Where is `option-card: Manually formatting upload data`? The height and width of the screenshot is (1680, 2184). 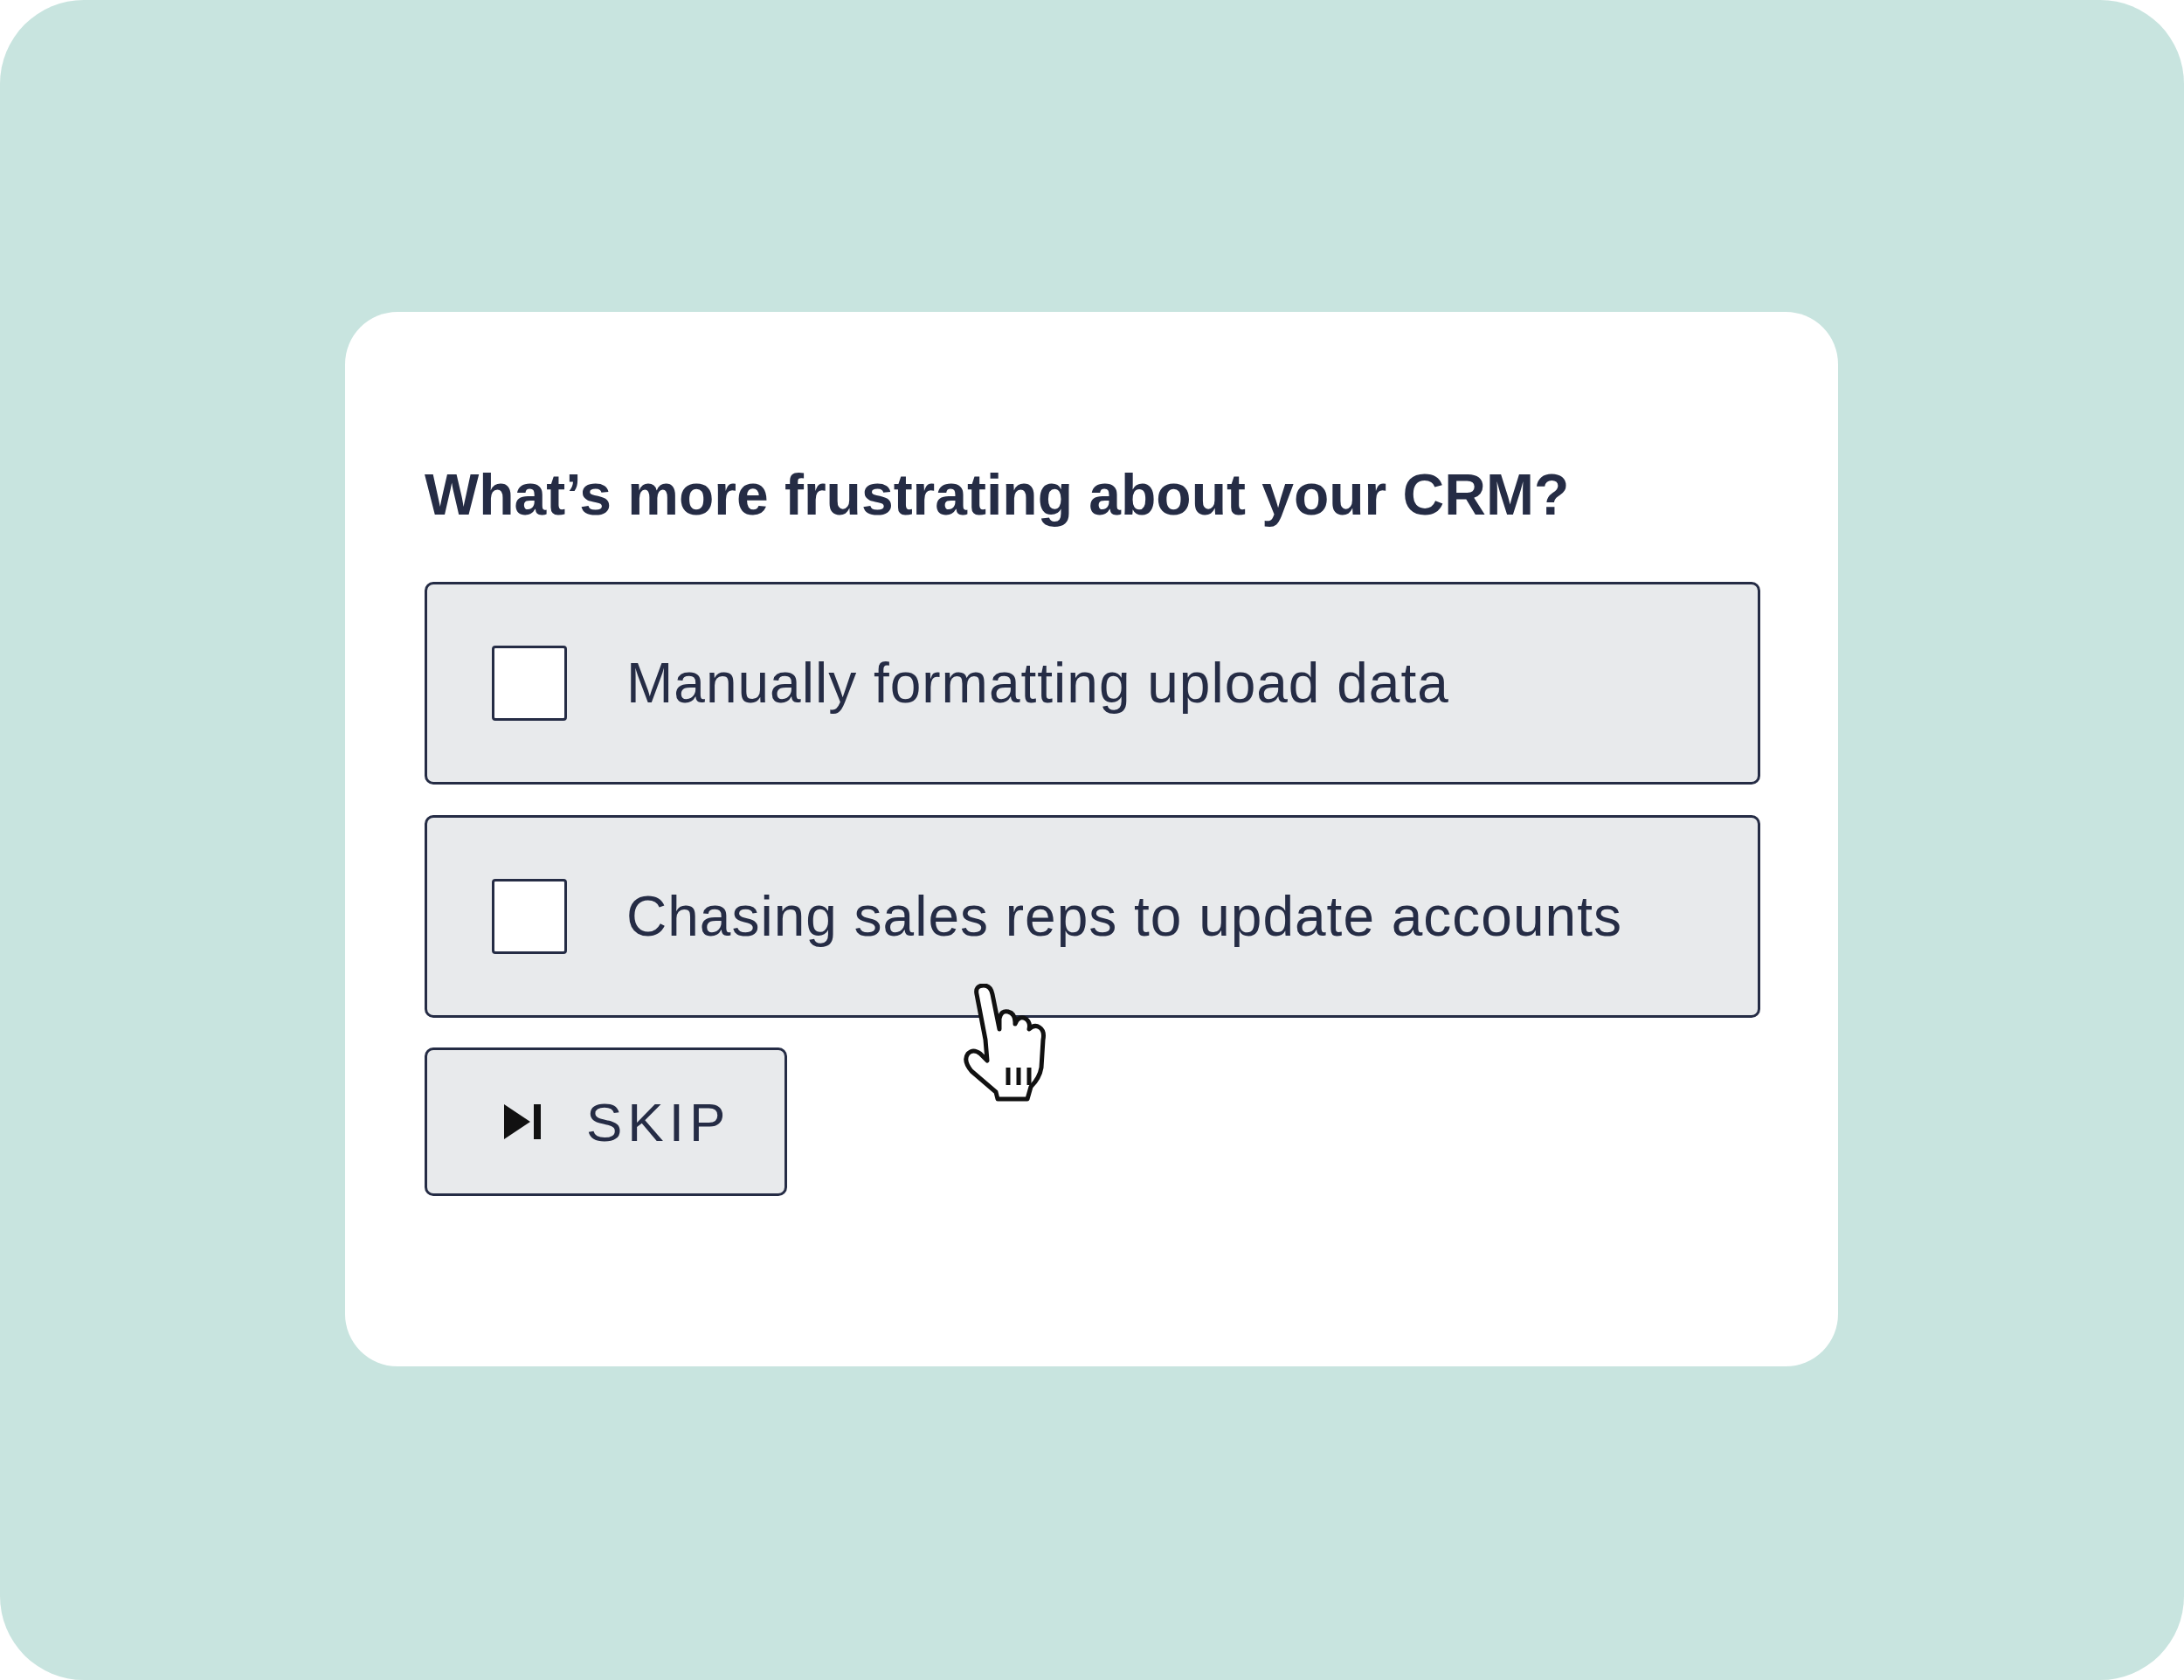 option-card: Manually formatting upload data is located at coordinates (1092, 683).